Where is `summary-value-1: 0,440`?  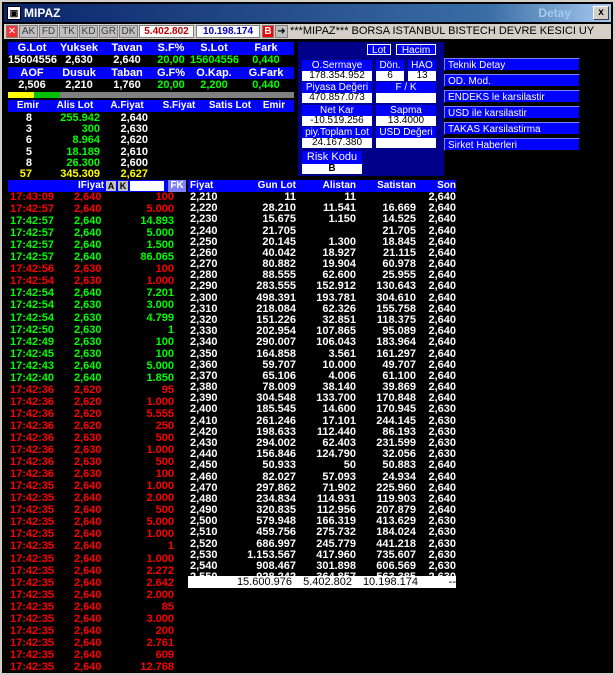
summary-value-1: 0,440 is located at coordinates (266, 60).